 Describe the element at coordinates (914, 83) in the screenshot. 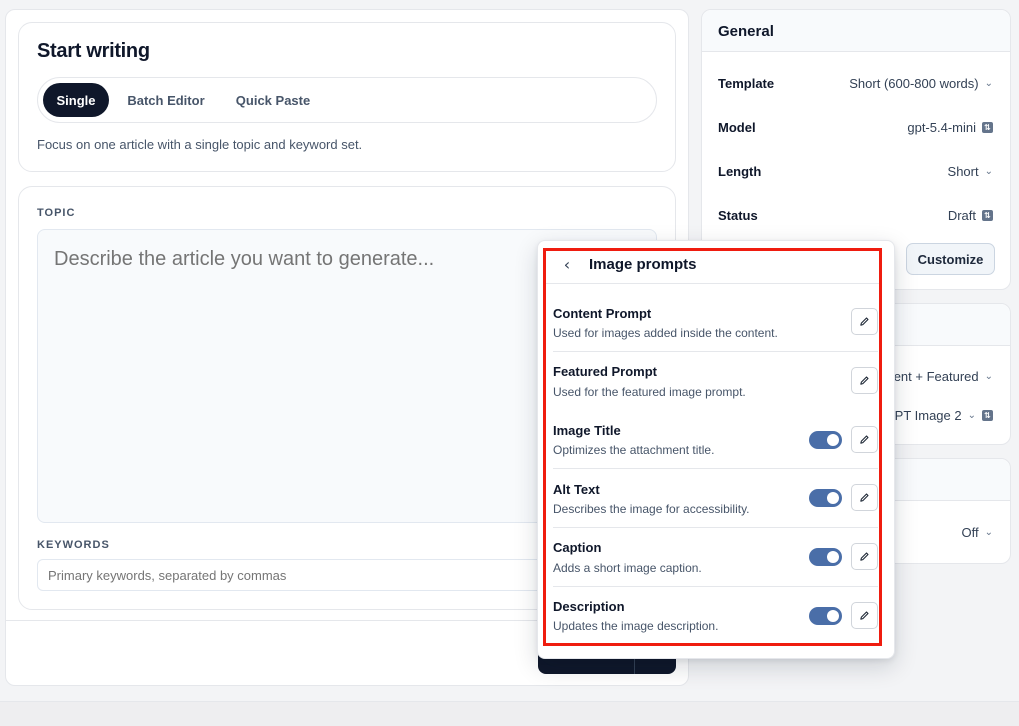

I see `template-value: Short (600-800 words)` at that location.